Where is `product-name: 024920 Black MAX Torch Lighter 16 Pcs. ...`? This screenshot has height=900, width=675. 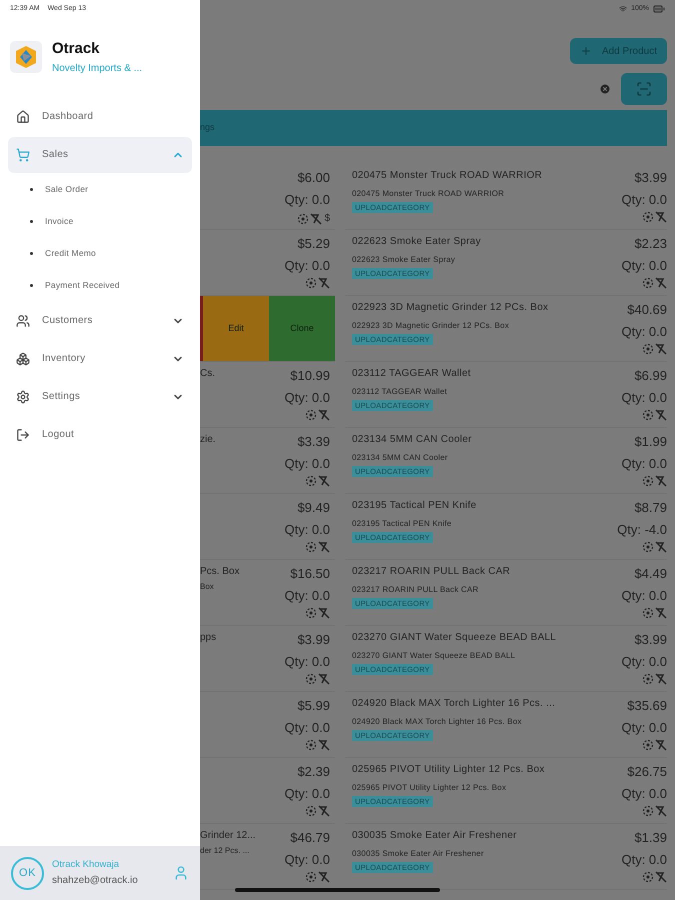
product-name: 024920 Black MAX Torch Lighter 16 Pcs. ... is located at coordinates (454, 704).